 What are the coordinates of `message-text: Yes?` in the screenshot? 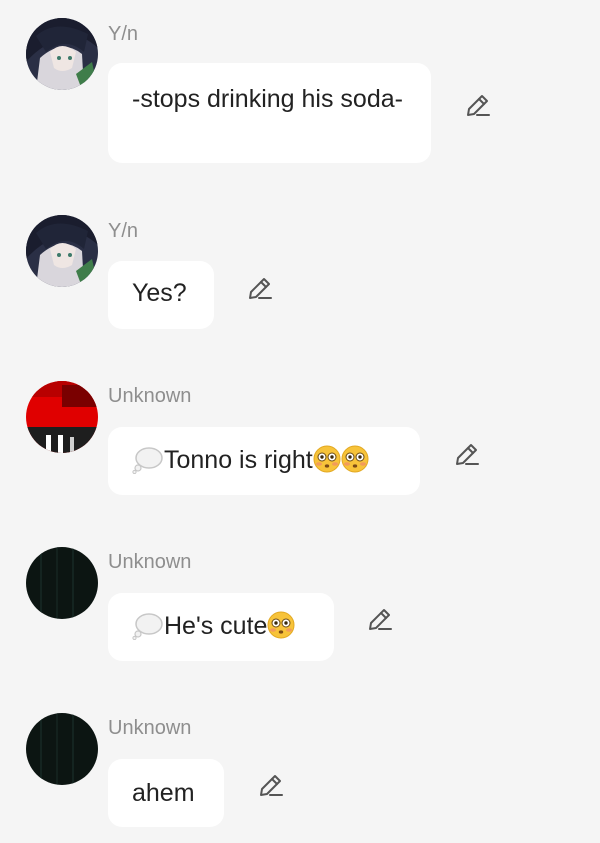 It's located at (159, 293).